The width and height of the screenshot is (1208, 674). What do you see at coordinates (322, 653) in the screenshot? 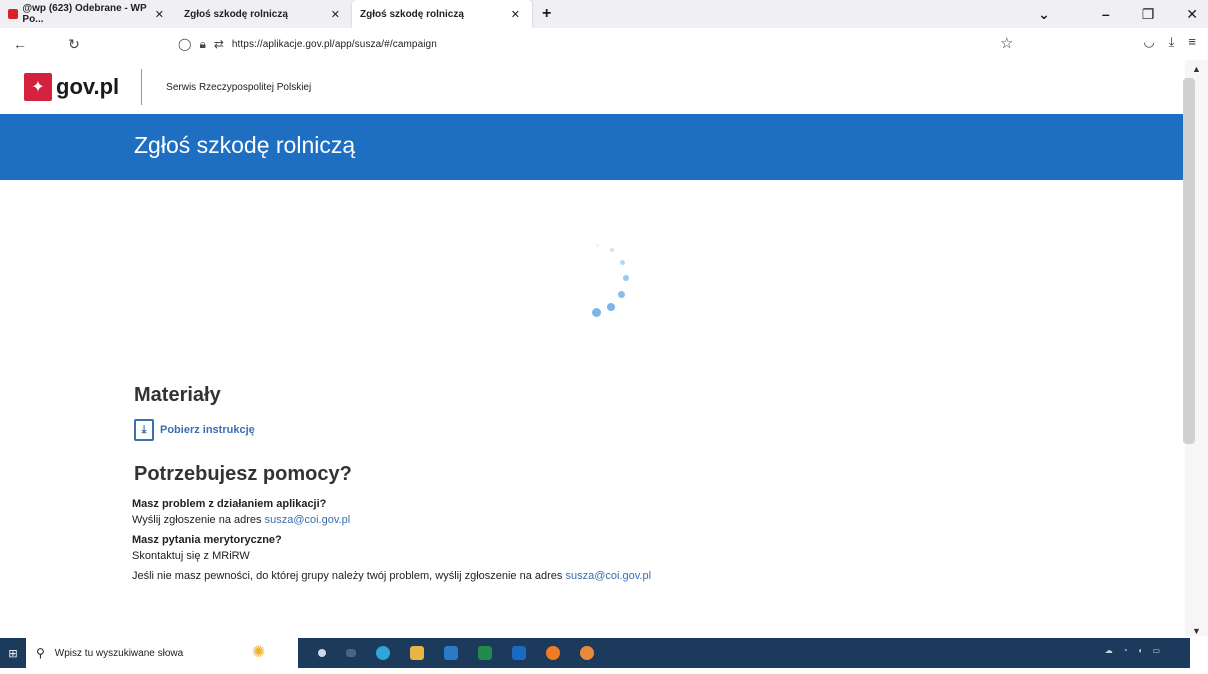
I see `task-view-icon` at bounding box center [322, 653].